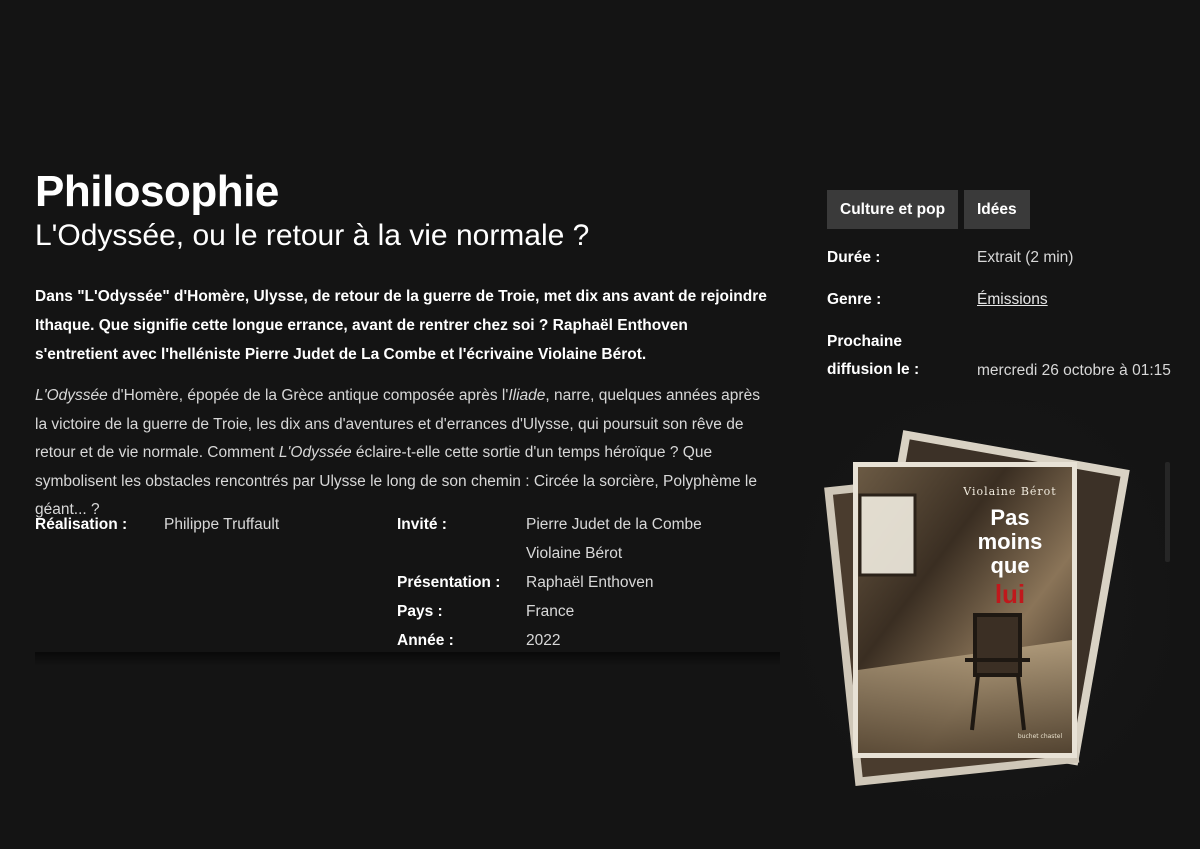 This screenshot has width=1200, height=849. I want to click on cover-title-line4: lui, so click(1010, 594).